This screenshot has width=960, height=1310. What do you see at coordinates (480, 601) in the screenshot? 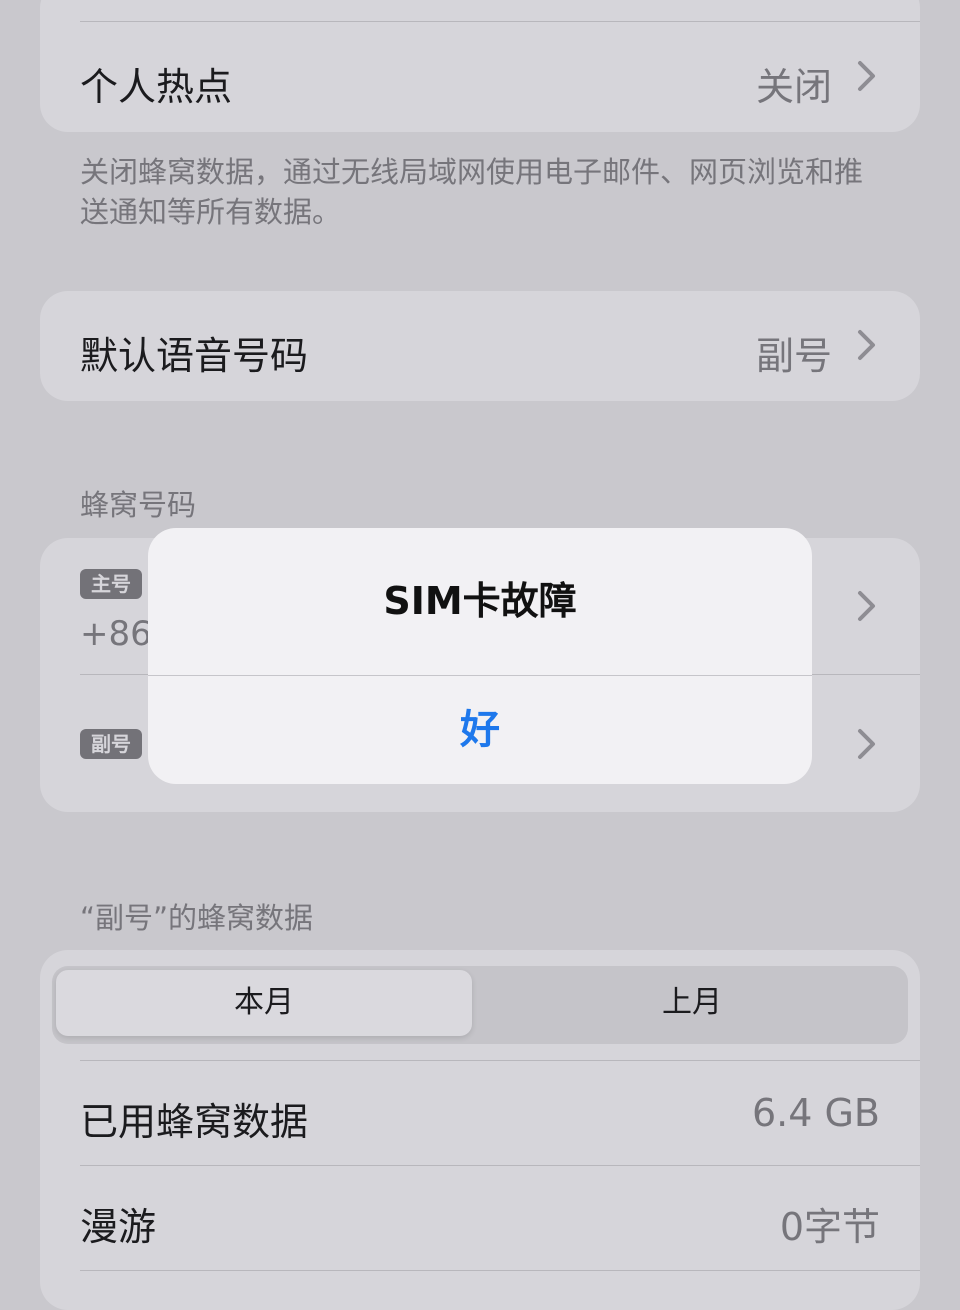
I see `alert-title: SIM卡故障` at bounding box center [480, 601].